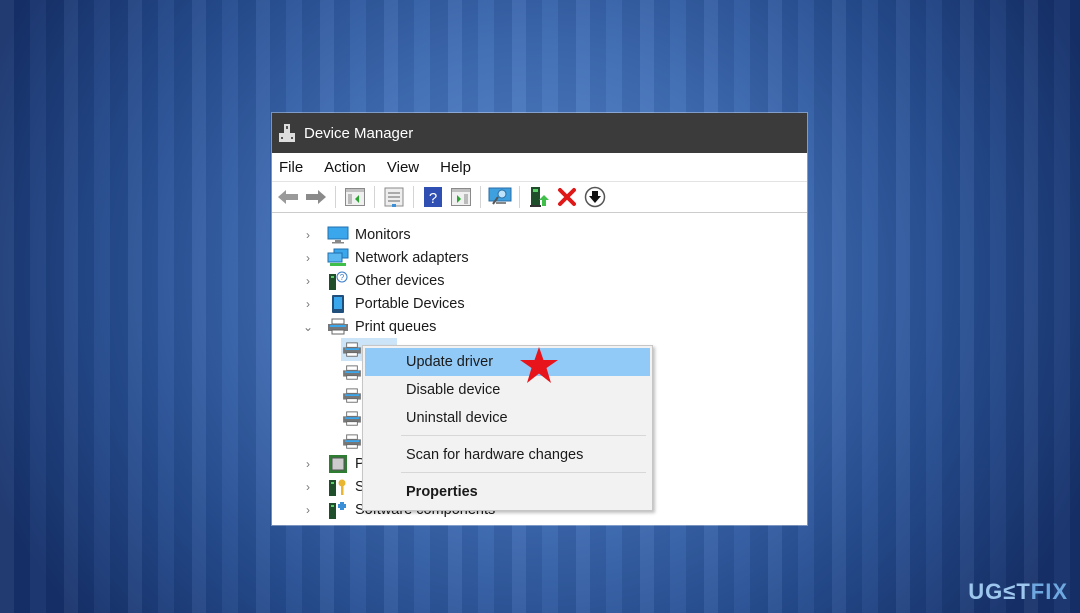 The height and width of the screenshot is (613, 1080). I want to click on menu-help: Help, so click(455, 167).